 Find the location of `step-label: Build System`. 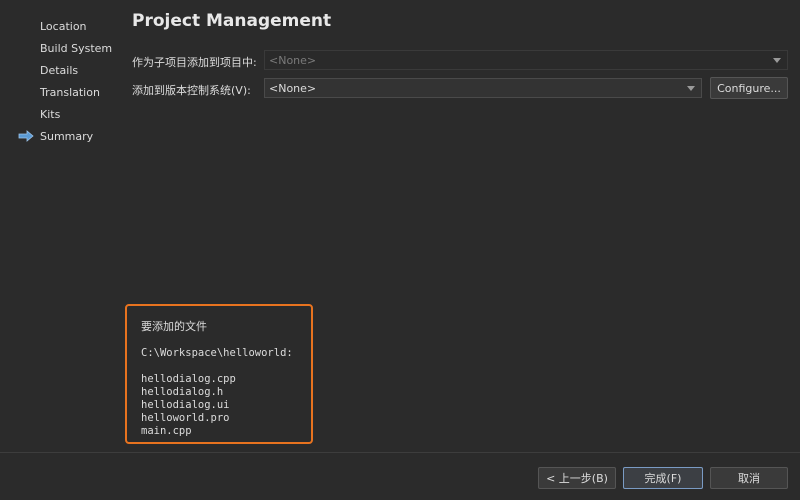

step-label: Build System is located at coordinates (76, 48).